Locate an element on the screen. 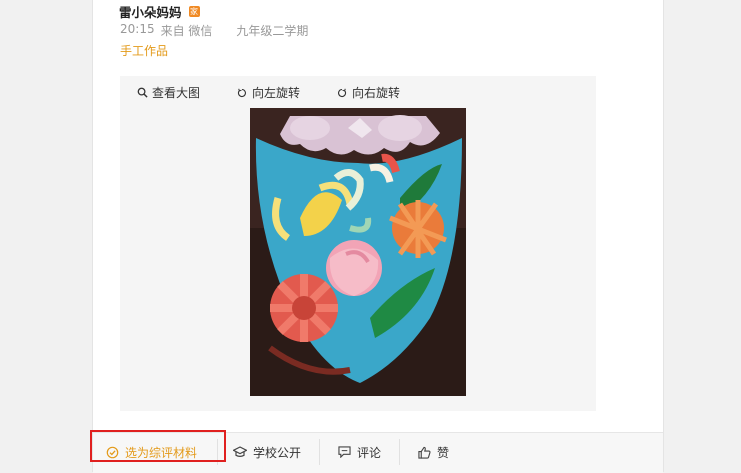  select-material-button: 选为综评材料 is located at coordinates (151, 452).